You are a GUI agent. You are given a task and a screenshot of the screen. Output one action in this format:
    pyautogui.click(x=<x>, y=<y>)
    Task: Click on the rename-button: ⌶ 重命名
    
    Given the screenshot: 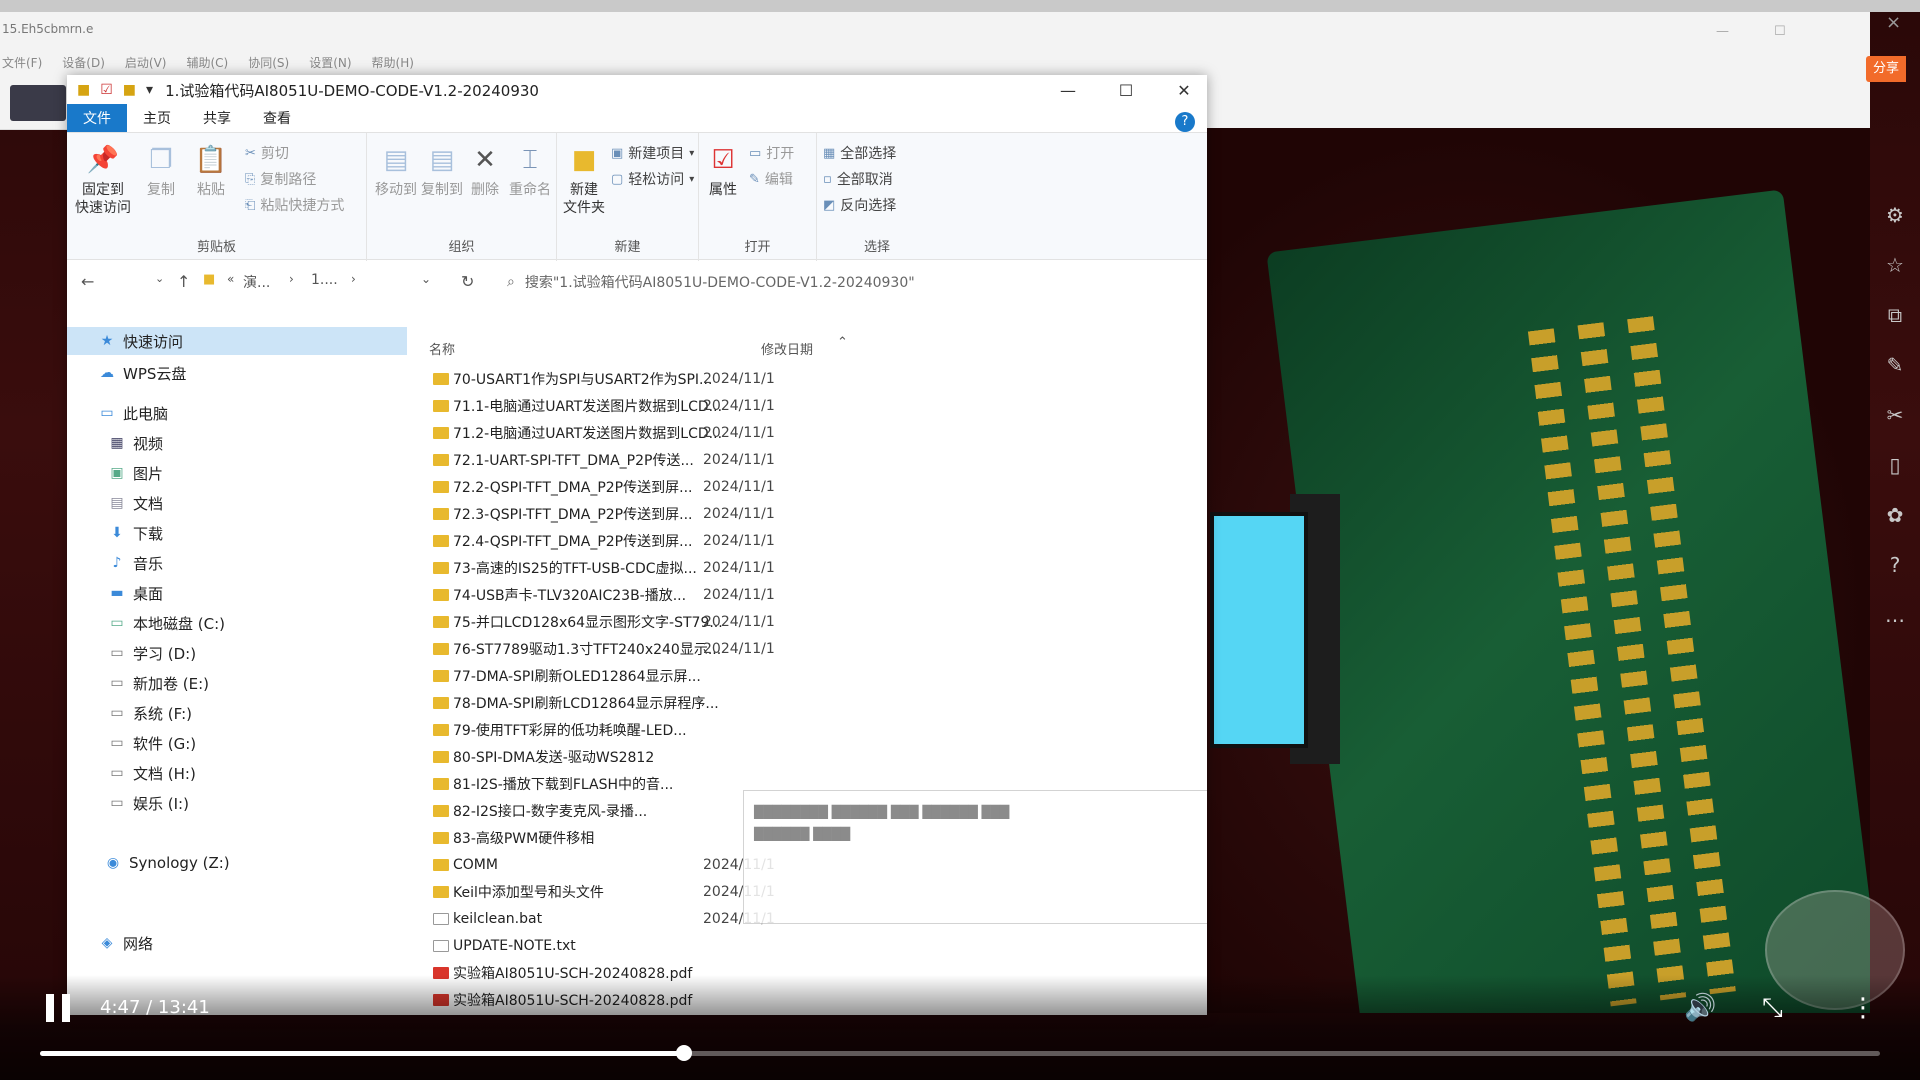 What is the action you would take?
    pyautogui.click(x=530, y=171)
    